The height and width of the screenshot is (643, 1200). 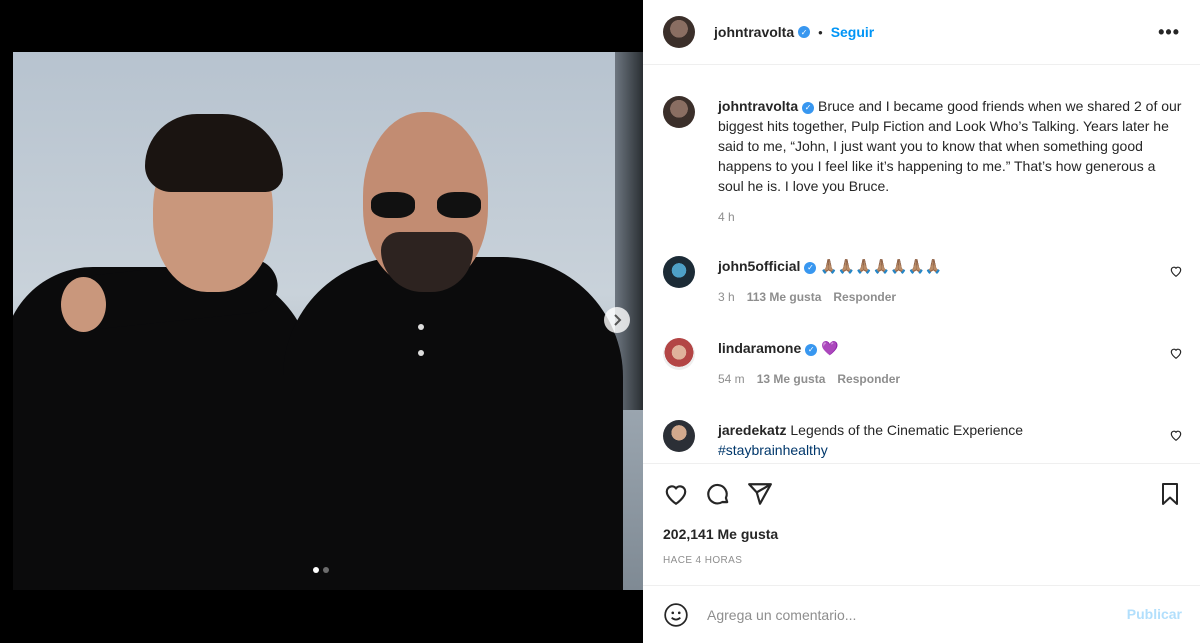 I want to click on carousel-dot-active, so click(x=316, y=570).